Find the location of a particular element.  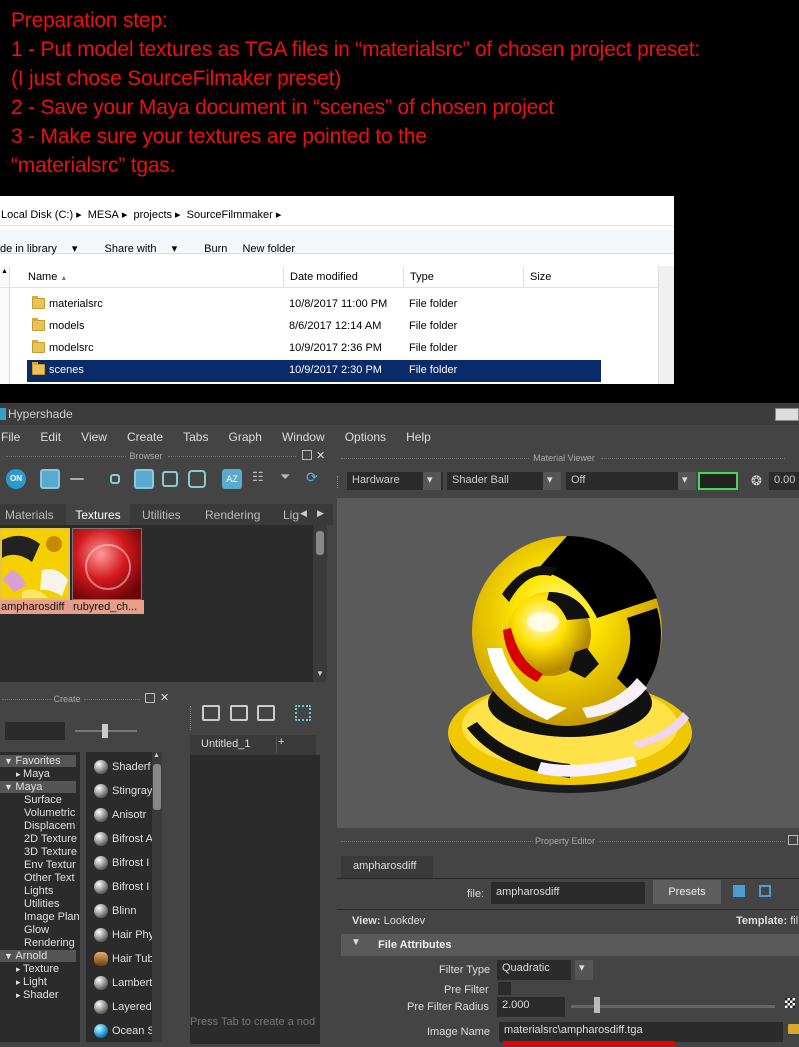

tree-item: Volumetric is located at coordinates (49, 813).